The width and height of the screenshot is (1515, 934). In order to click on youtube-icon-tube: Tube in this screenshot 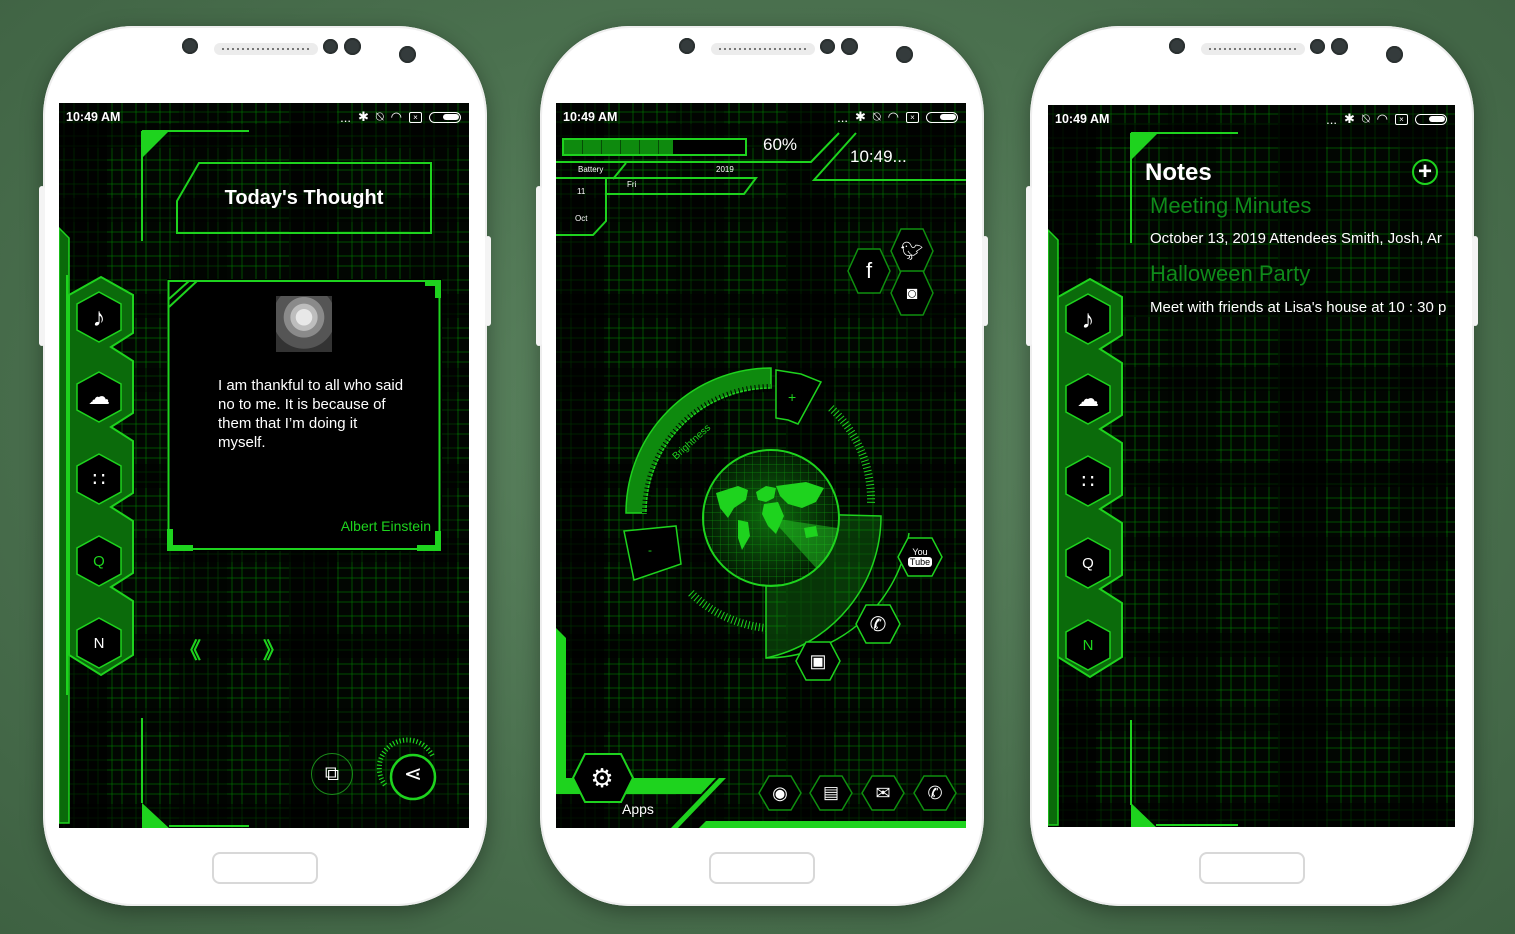, I will do `click(920, 562)`.